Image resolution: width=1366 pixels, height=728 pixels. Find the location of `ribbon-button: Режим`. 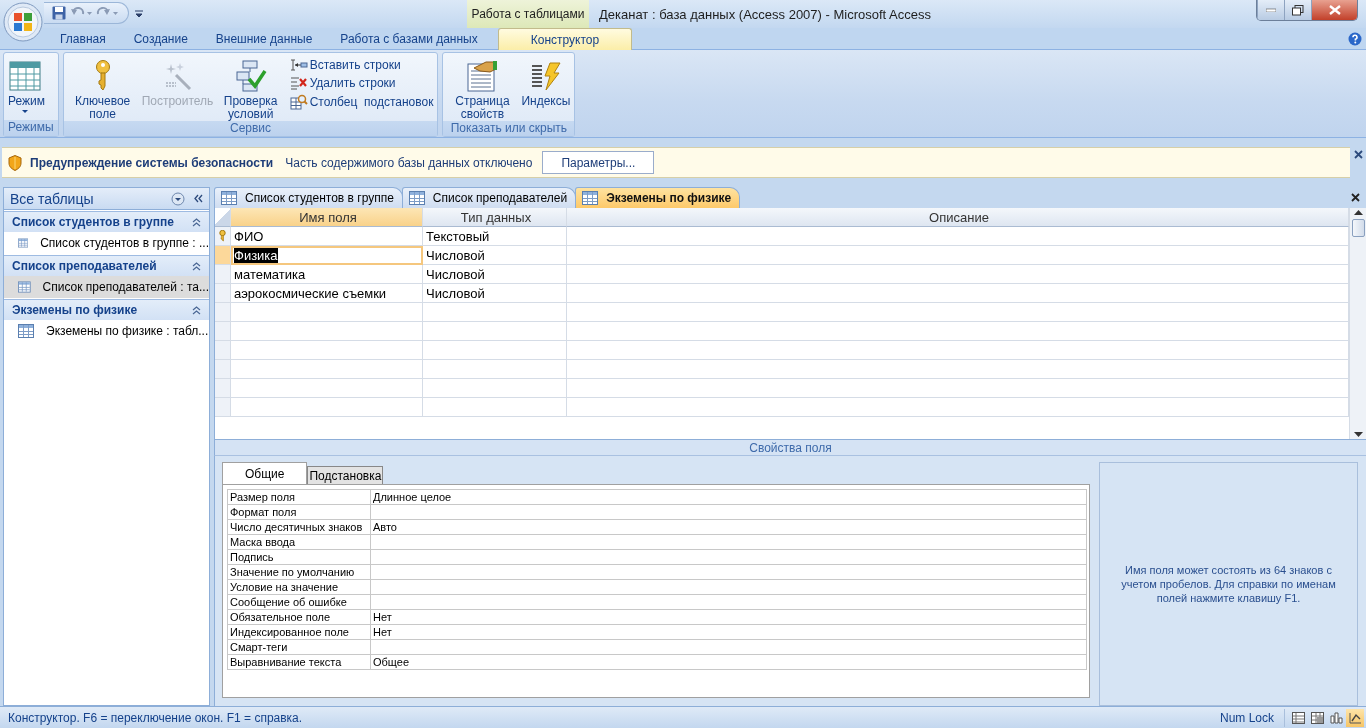

ribbon-button: Режим is located at coordinates (25, 87).